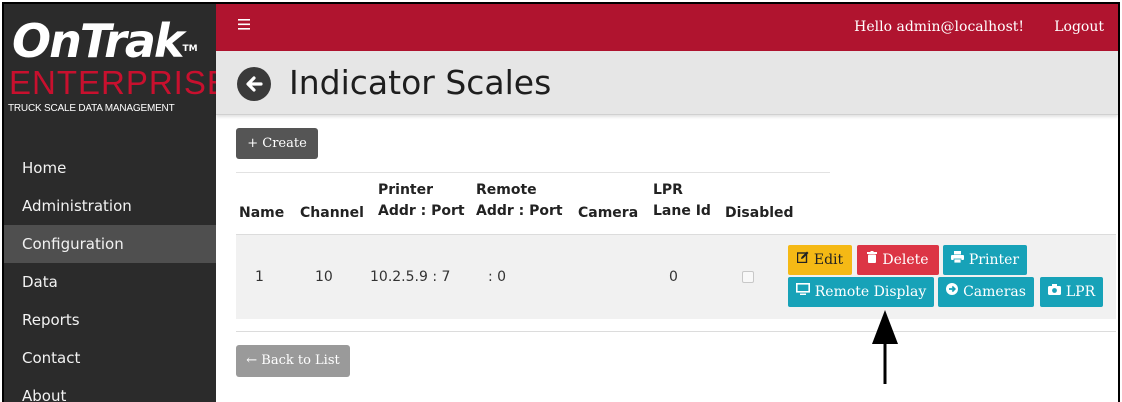  What do you see at coordinates (939, 27) in the screenshot?
I see `user-greeting: Hello admin@localhost!` at bounding box center [939, 27].